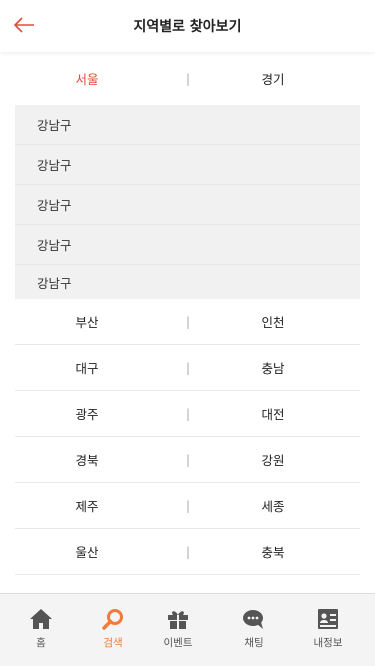 The height and width of the screenshot is (666, 375). Describe the element at coordinates (273, 413) in the screenshot. I see `region-daejeon: 대전` at that location.